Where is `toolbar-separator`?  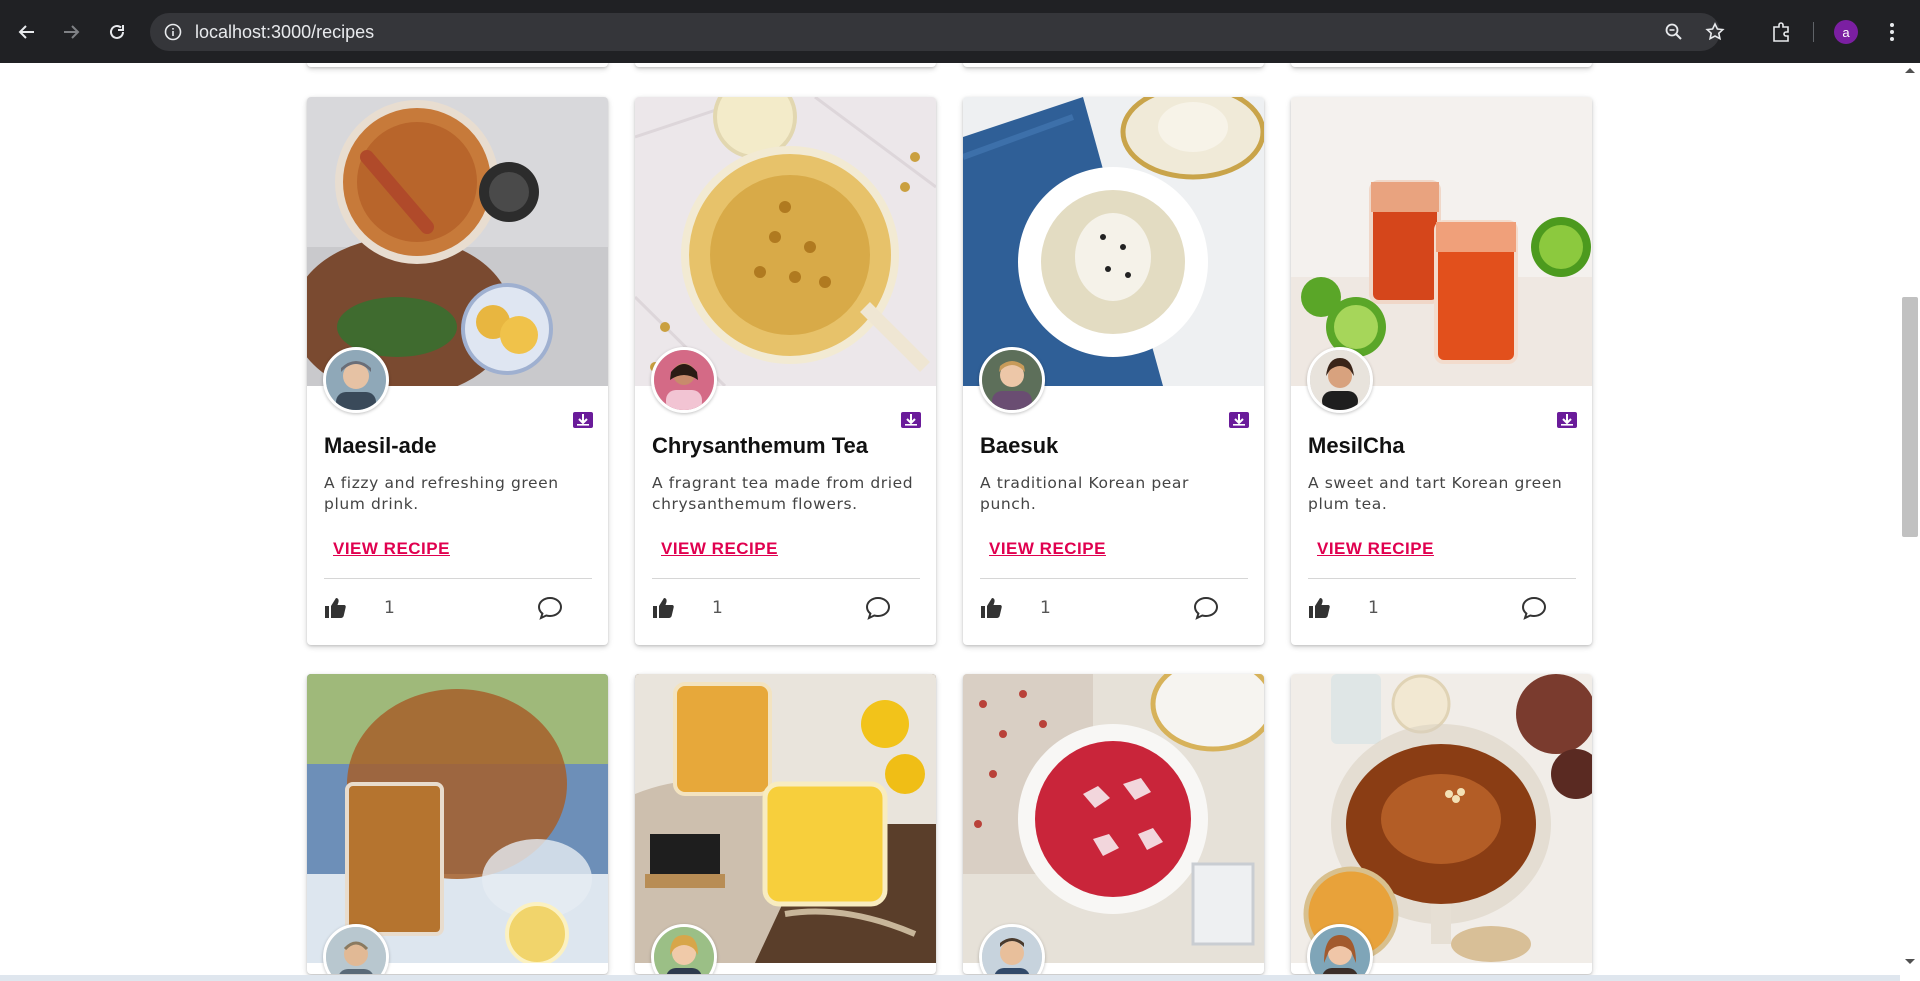 toolbar-separator is located at coordinates (1813, 32).